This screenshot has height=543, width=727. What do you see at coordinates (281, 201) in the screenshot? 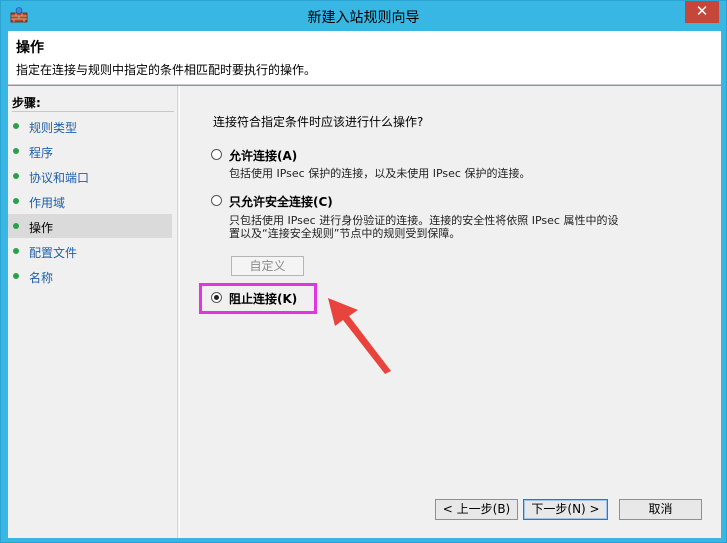
I see `allow-secure-label: 只允许安全连接(C)` at bounding box center [281, 201].